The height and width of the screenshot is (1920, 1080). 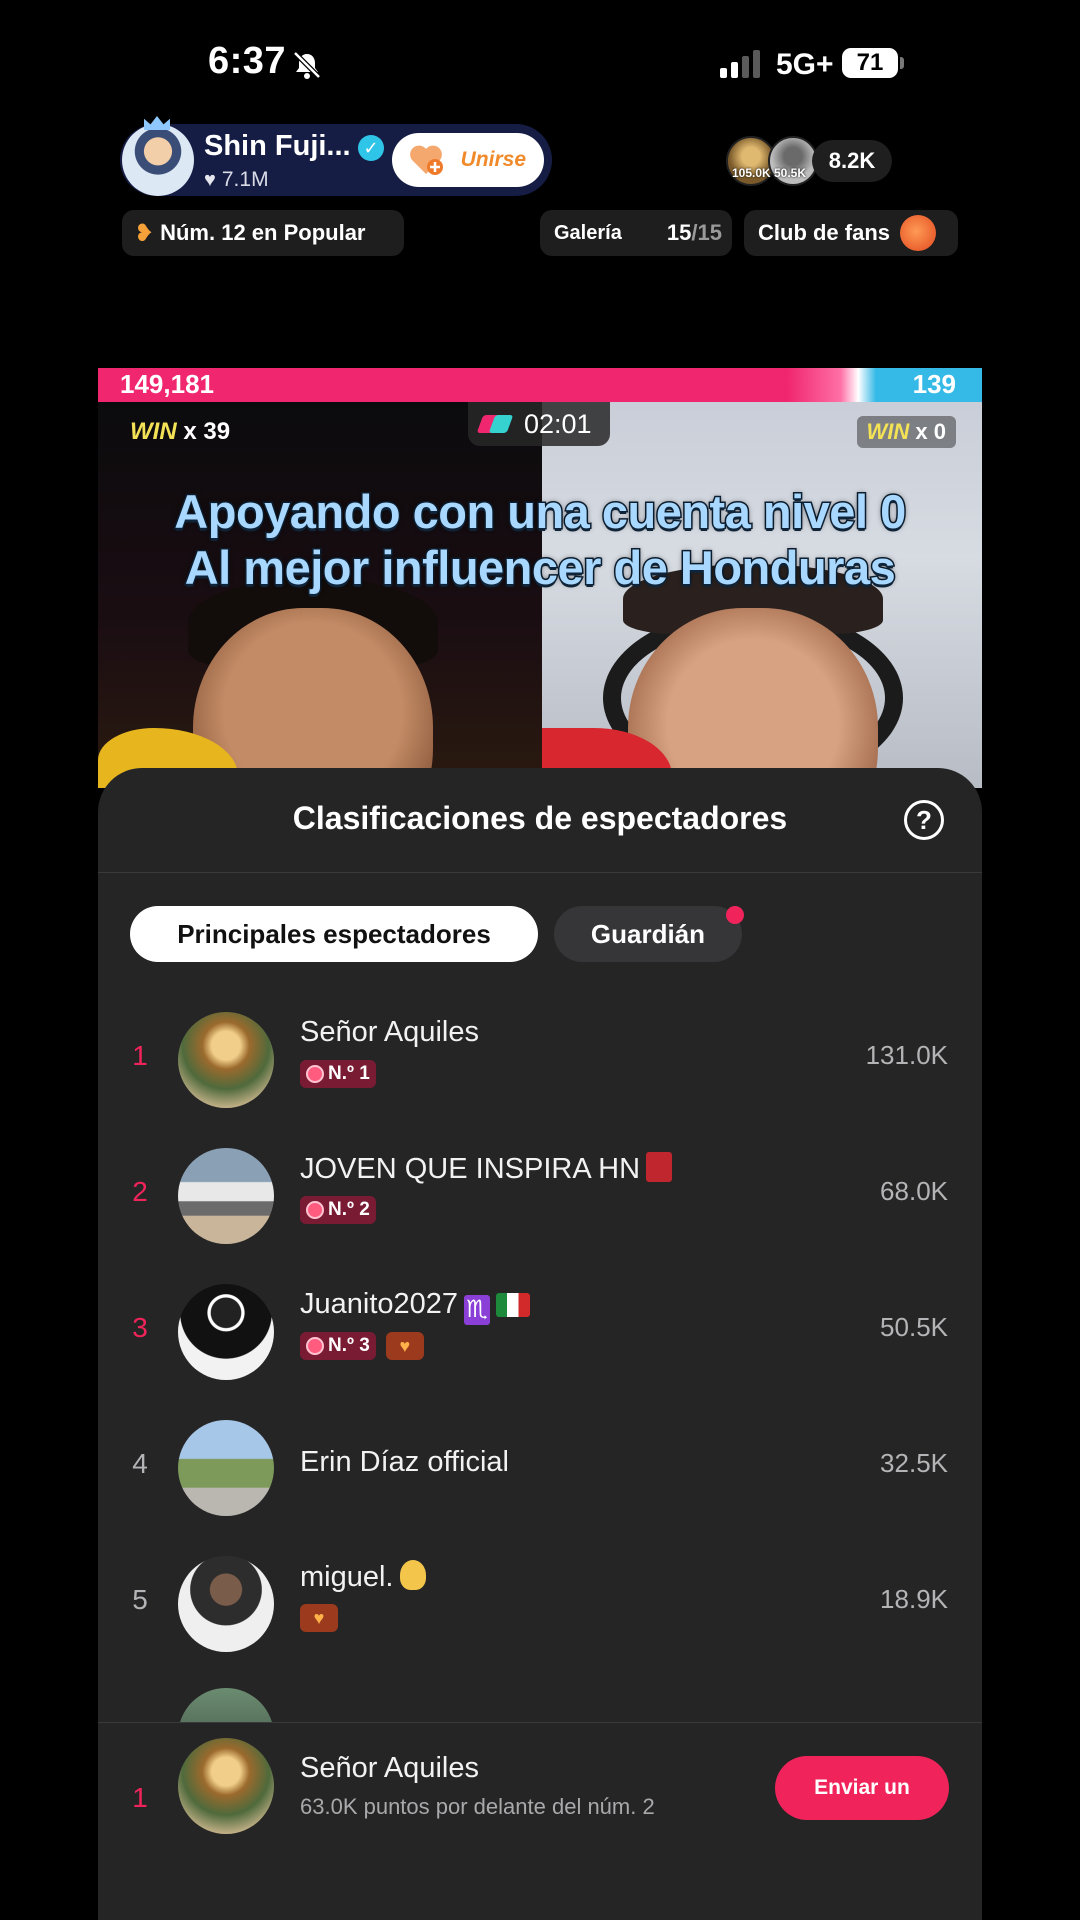 I want to click on points: 50.5K, so click(x=914, y=1327).